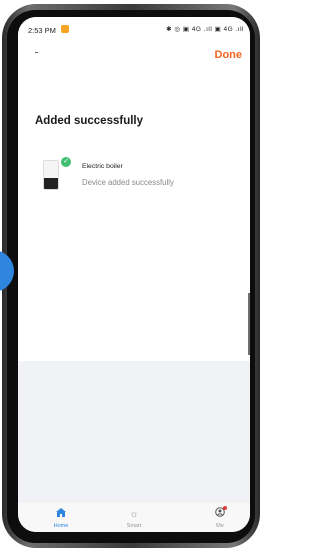  Describe the element at coordinates (66, 162) in the screenshot. I see `check-icon: ✓` at that location.